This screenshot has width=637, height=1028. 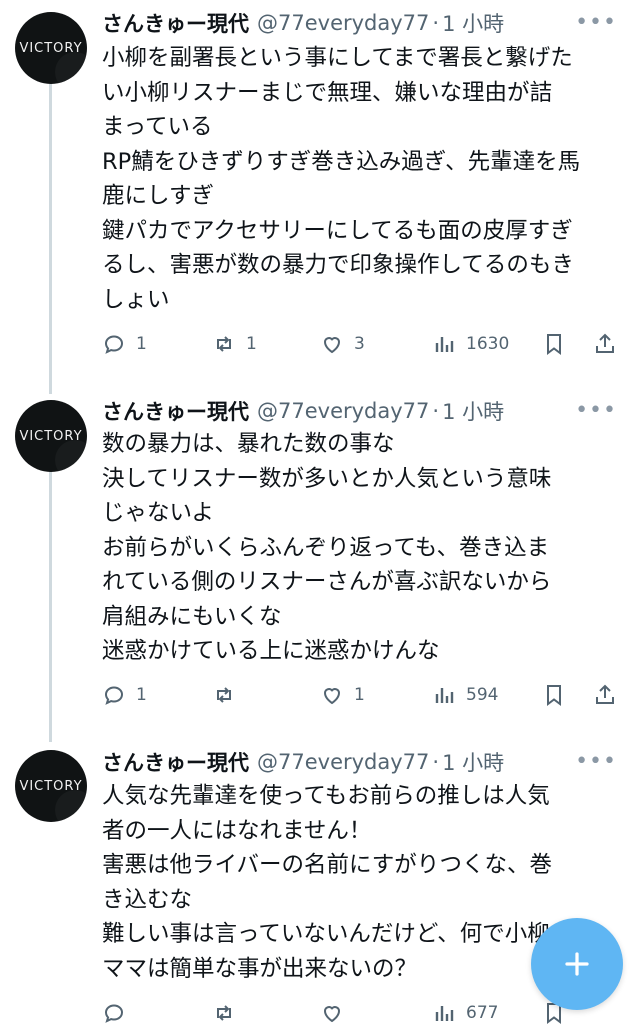 What do you see at coordinates (337, 230) in the screenshot?
I see `tweet-line: 鍵パカでアクセサリーにしてるも面の皮厚すぎ` at bounding box center [337, 230].